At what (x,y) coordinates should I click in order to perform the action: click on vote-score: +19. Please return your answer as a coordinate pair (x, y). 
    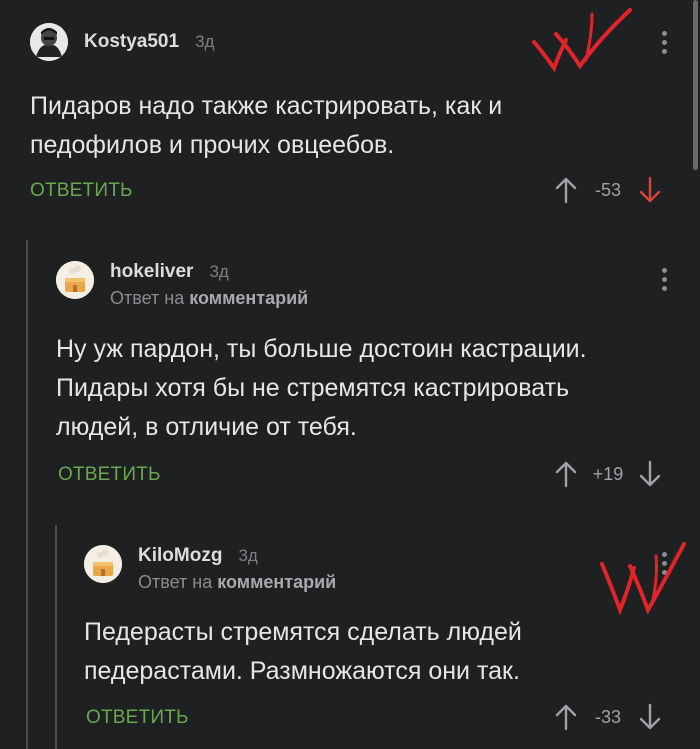
    Looking at the image, I should click on (608, 473).